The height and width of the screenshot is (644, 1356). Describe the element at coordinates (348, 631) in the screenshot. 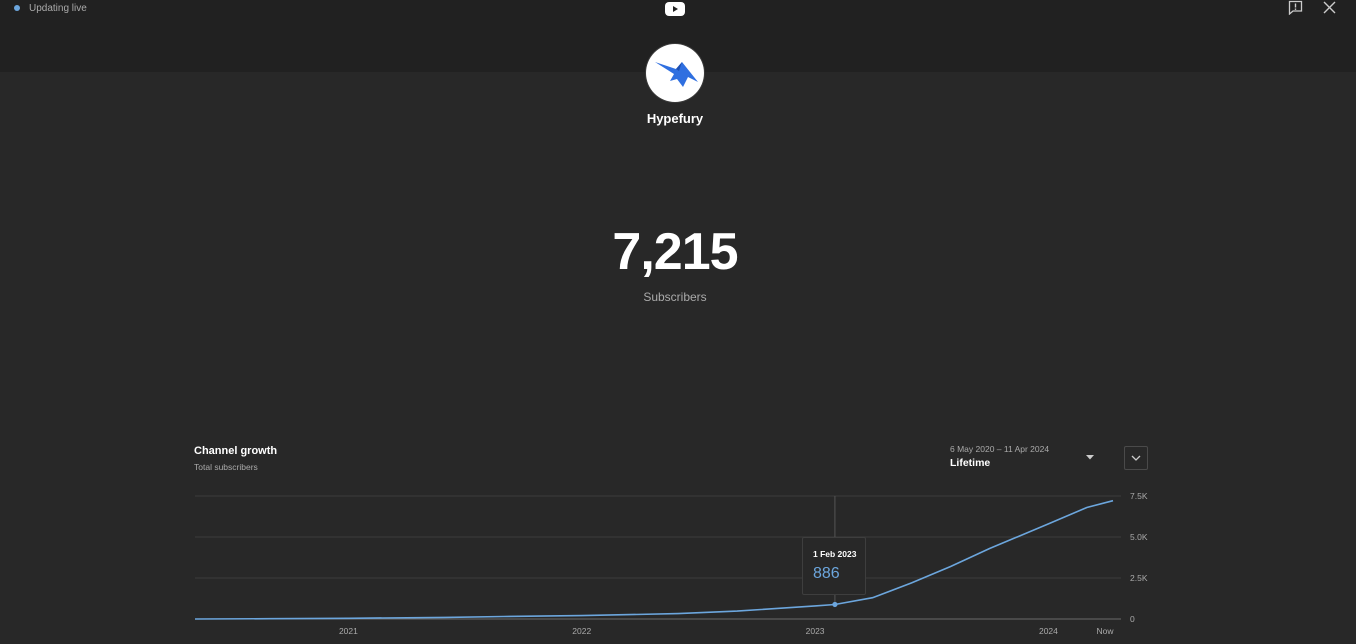

I see `x-tick-label: 2021` at that location.